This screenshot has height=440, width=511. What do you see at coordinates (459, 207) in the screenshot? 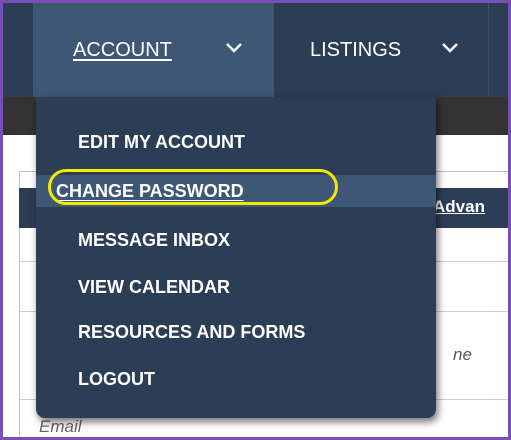
I see `advanced-search-link: Advan` at bounding box center [459, 207].